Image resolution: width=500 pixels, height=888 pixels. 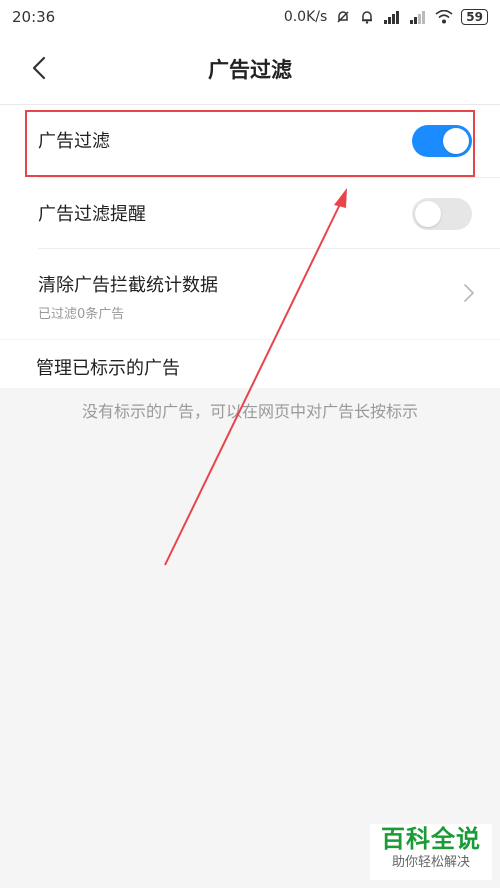 What do you see at coordinates (428, 214) in the screenshot?
I see `toggle-knob` at bounding box center [428, 214].